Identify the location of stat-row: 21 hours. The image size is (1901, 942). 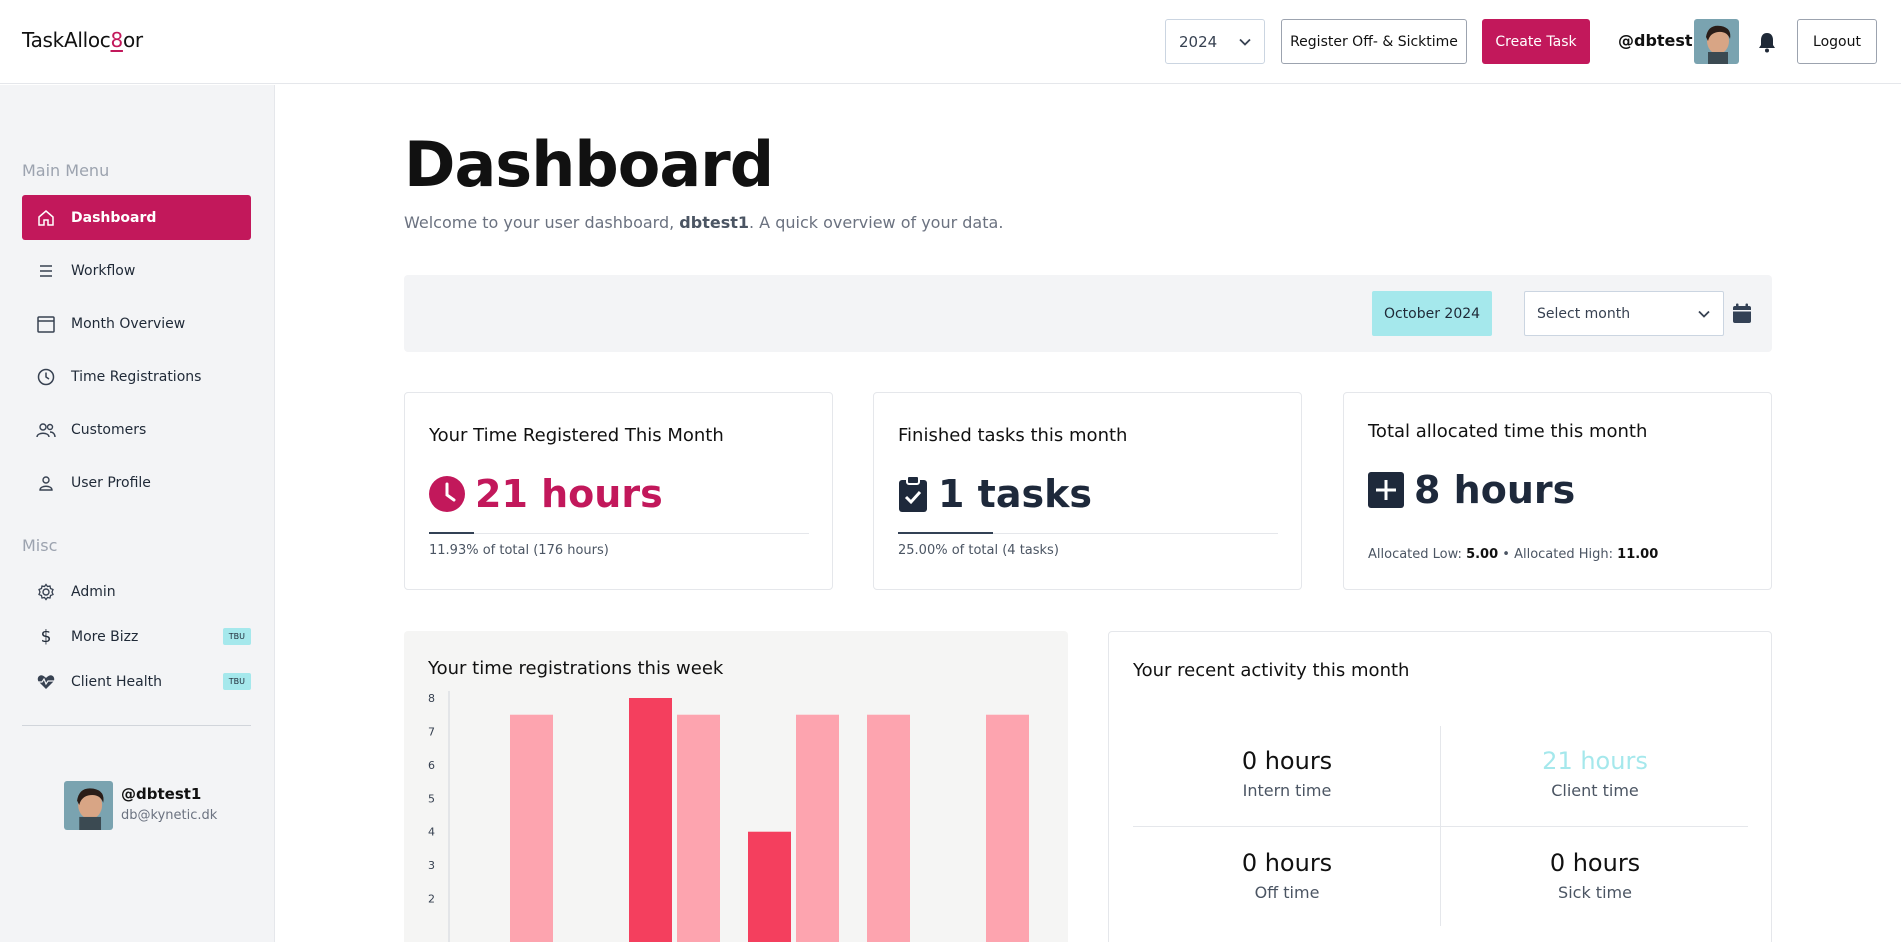
(546, 494).